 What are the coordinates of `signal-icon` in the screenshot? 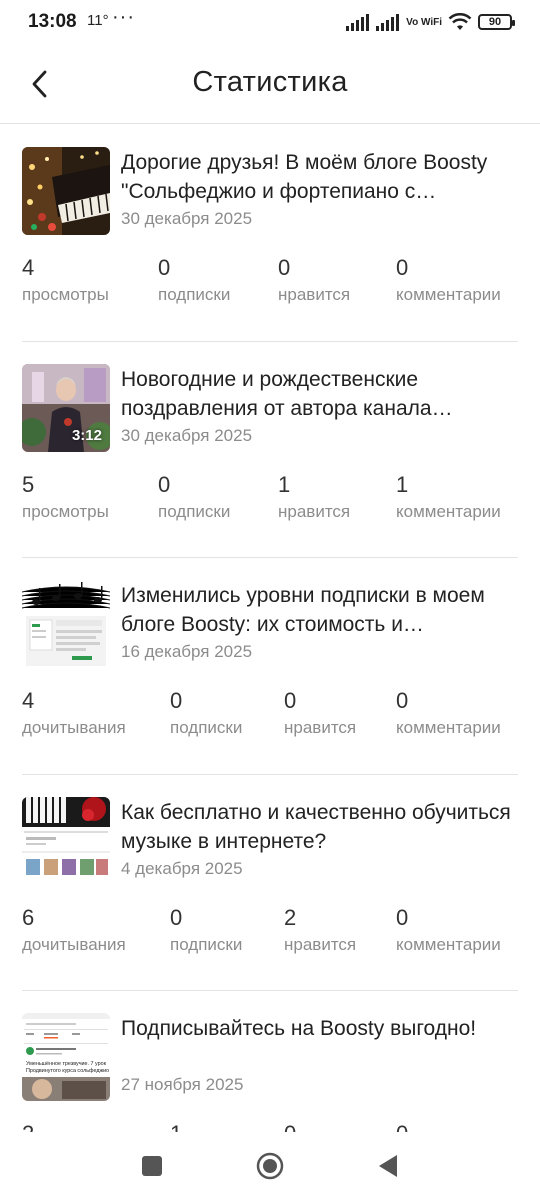 It's located at (358, 22).